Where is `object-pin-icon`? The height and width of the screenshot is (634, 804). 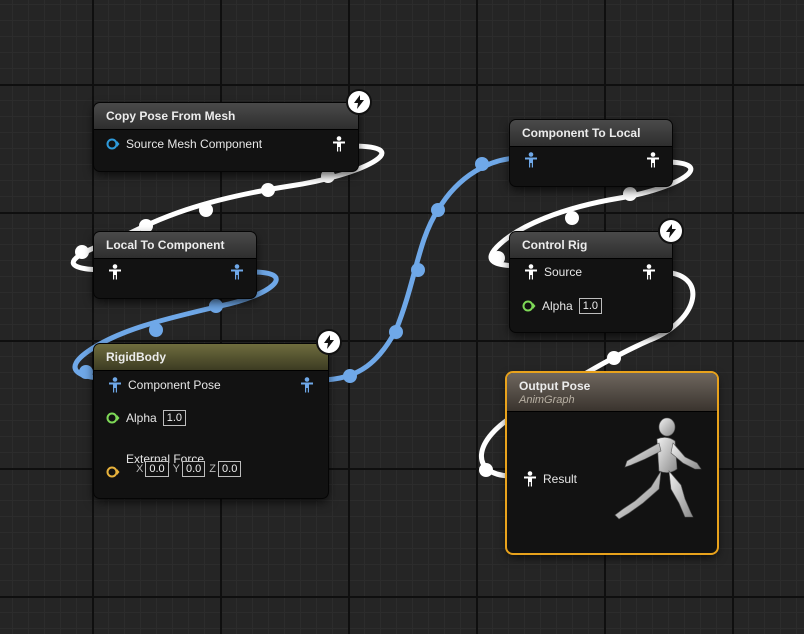 object-pin-icon is located at coordinates (113, 144).